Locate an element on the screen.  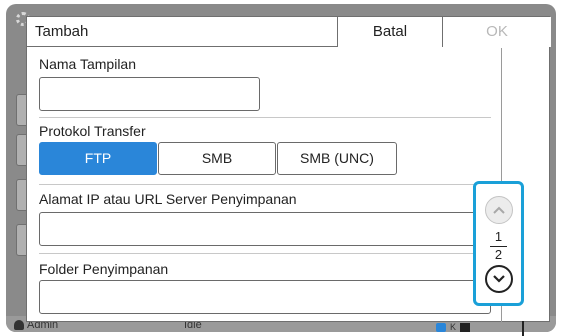
chevron-down-icon is located at coordinates (499, 279).